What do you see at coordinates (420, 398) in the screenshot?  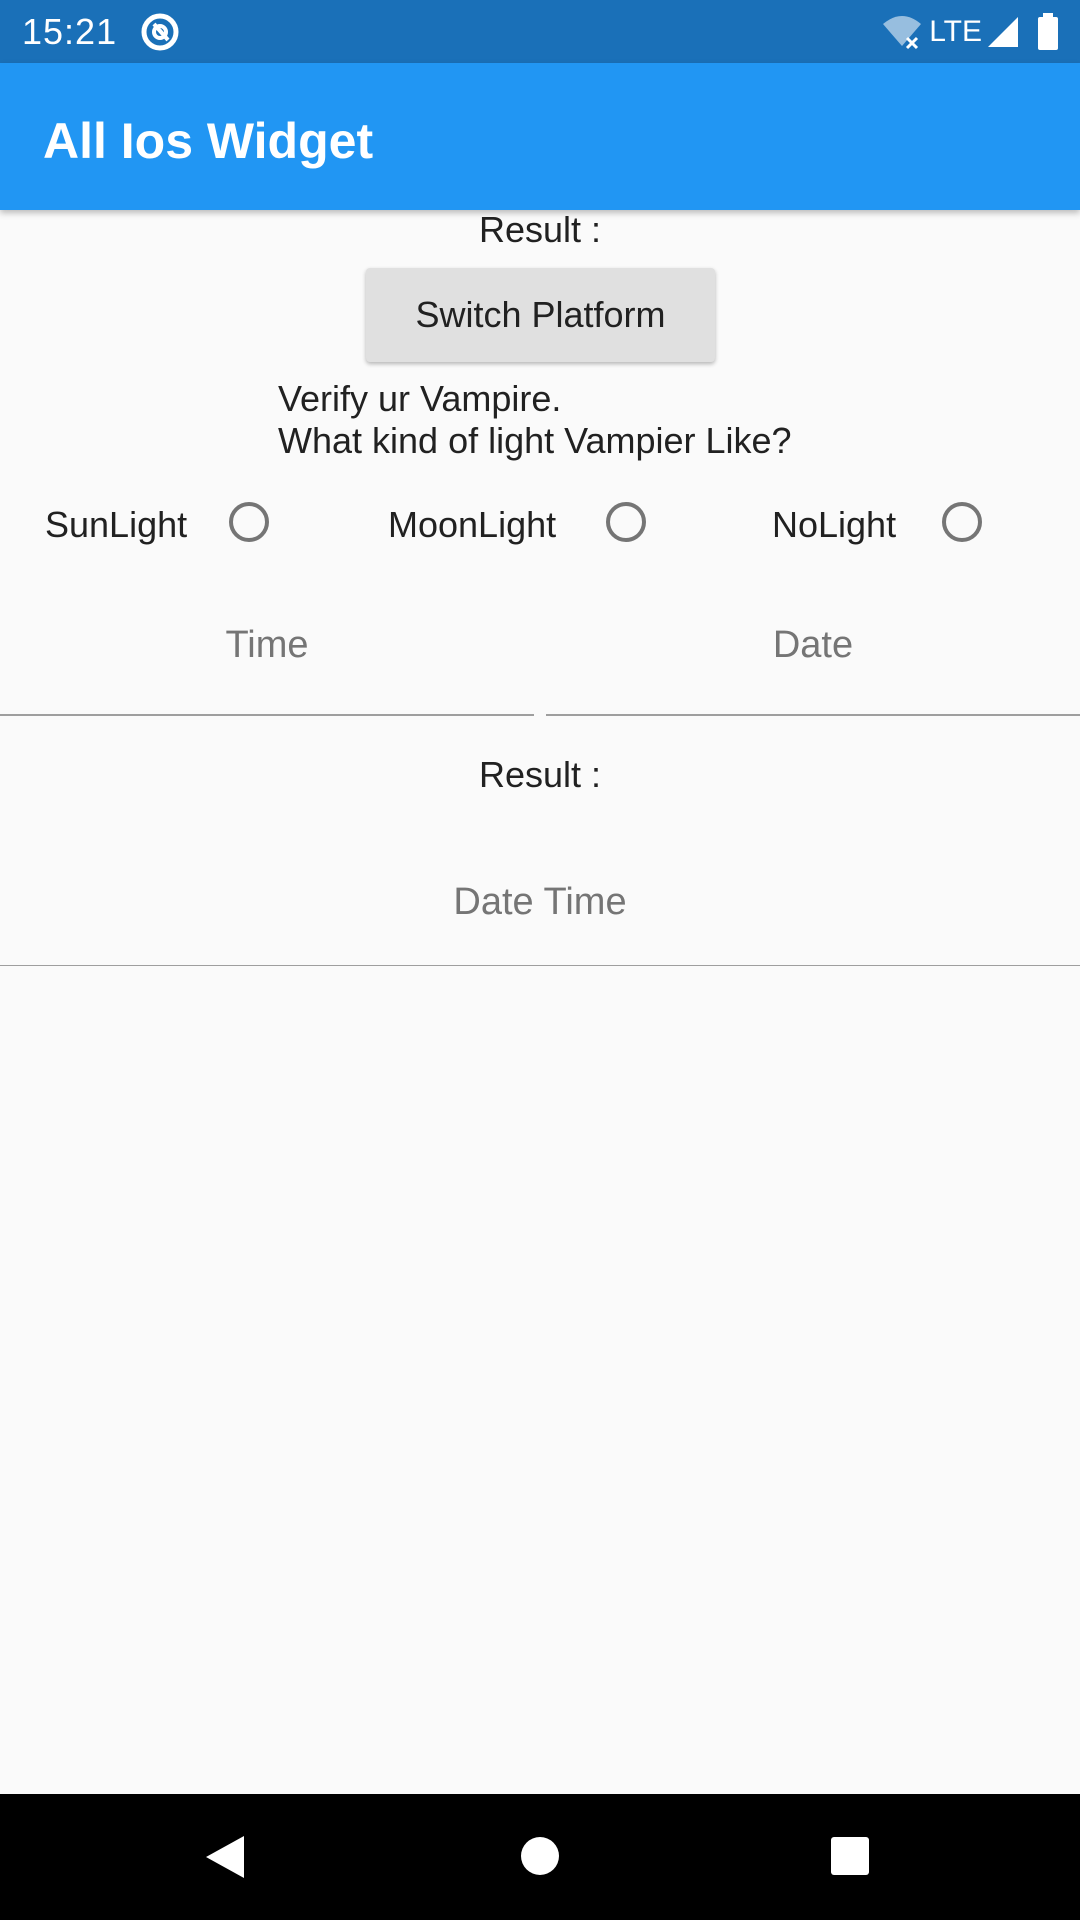 I see `question-line-1: Verify ur Vampire.` at bounding box center [420, 398].